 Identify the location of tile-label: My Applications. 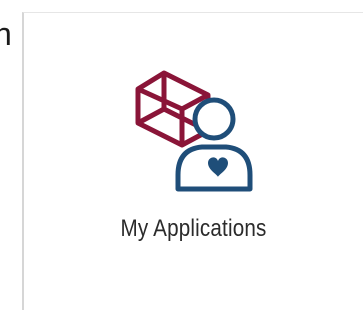
(193, 228).